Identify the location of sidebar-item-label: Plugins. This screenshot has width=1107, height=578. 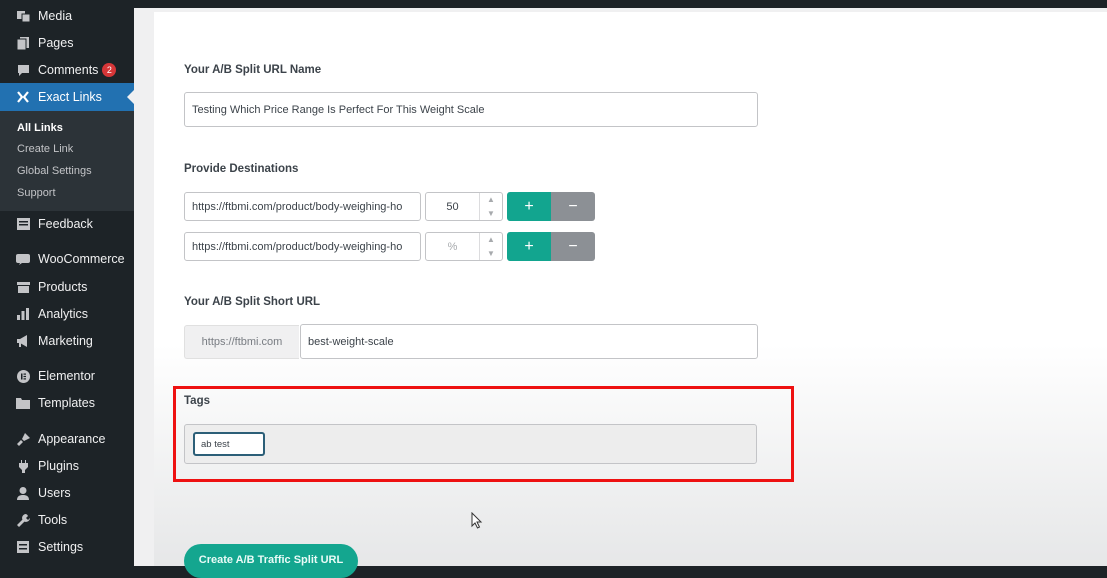
(58, 466).